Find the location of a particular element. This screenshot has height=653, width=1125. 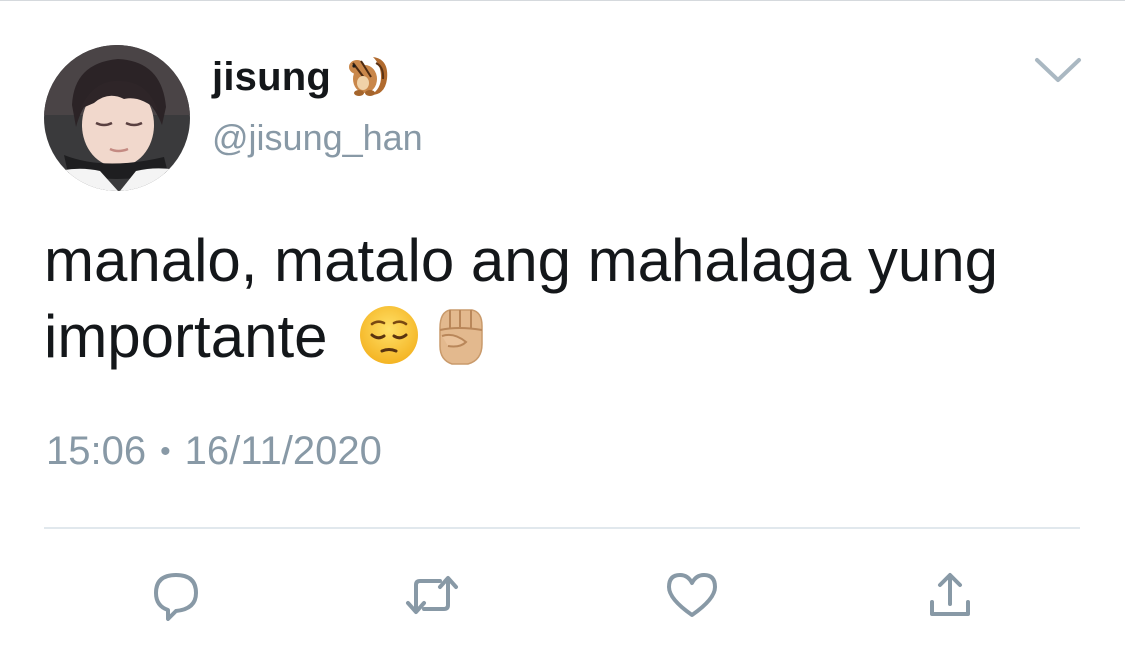

avatar-image is located at coordinates (117, 118).